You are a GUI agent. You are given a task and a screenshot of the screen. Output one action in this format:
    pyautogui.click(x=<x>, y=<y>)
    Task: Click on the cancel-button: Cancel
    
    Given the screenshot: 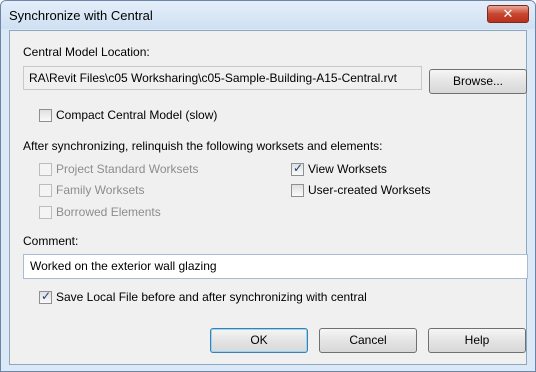 What is the action you would take?
    pyautogui.click(x=368, y=340)
    